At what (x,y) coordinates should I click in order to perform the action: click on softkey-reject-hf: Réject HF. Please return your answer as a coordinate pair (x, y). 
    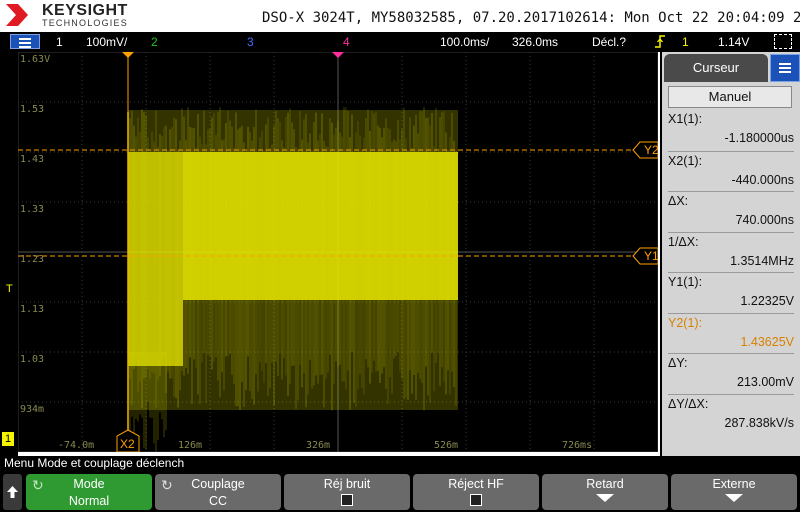
    Looking at the image, I should click on (476, 492).